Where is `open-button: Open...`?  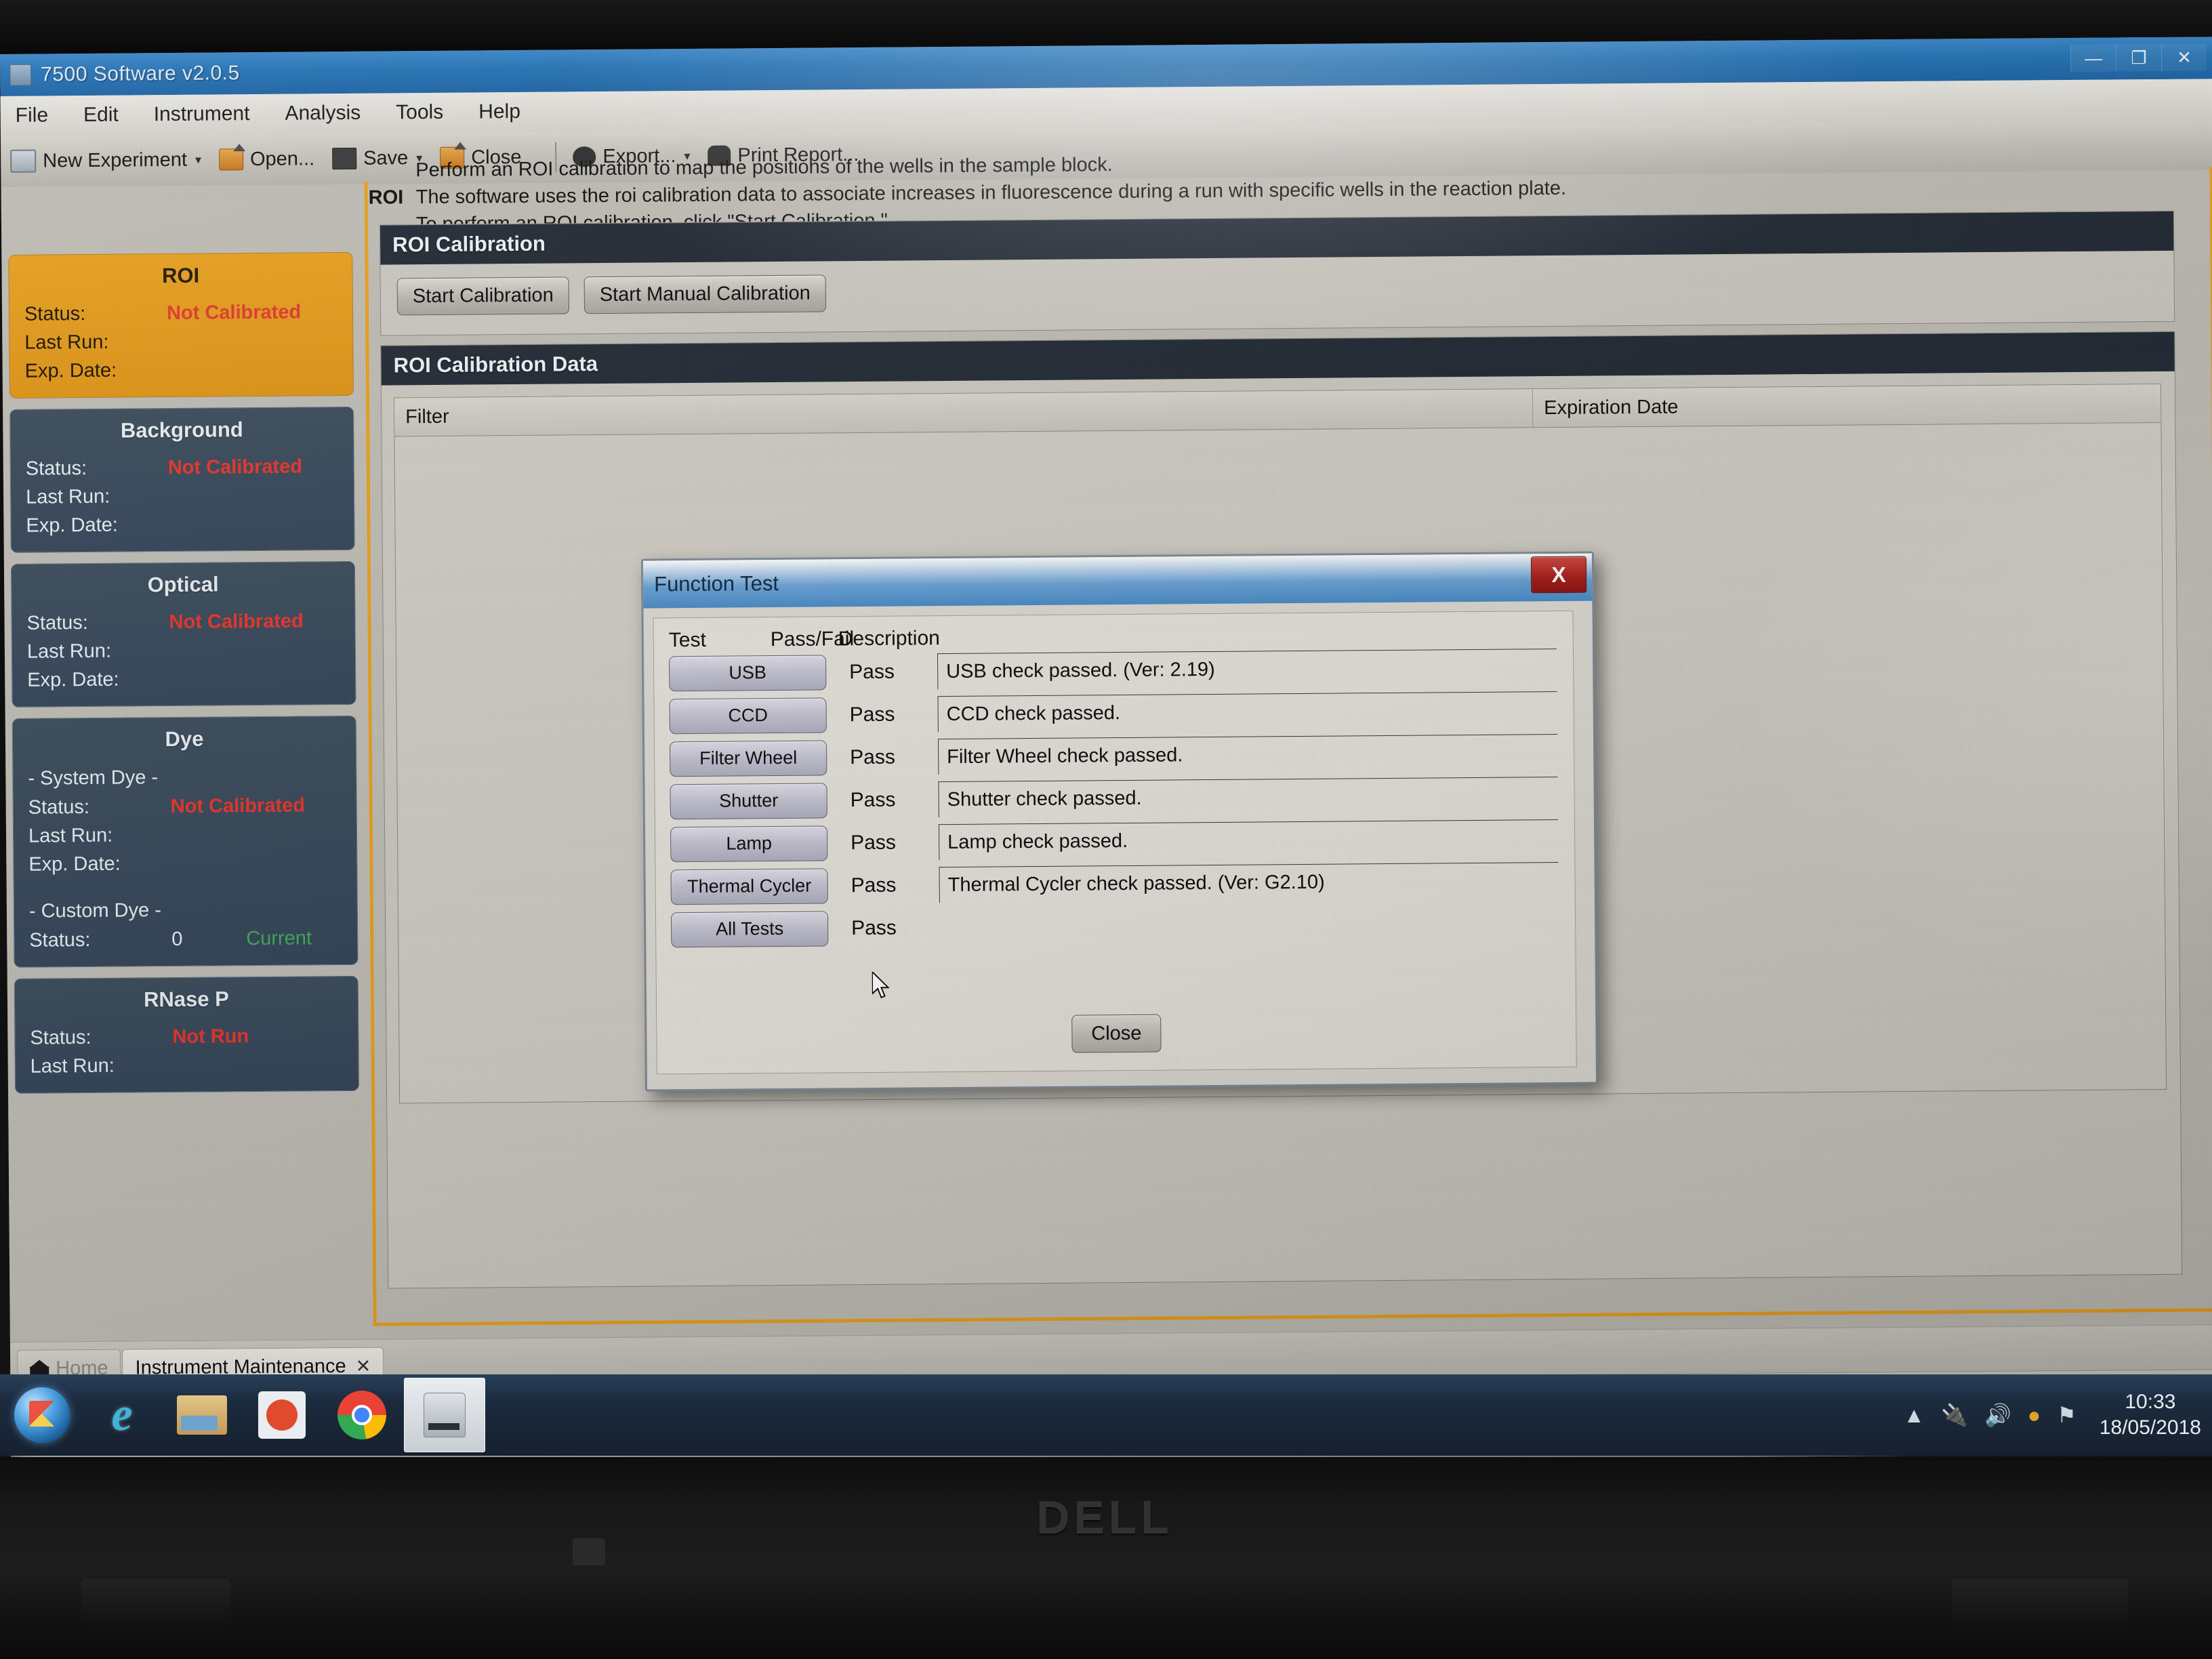 open-button: Open... is located at coordinates (266, 159).